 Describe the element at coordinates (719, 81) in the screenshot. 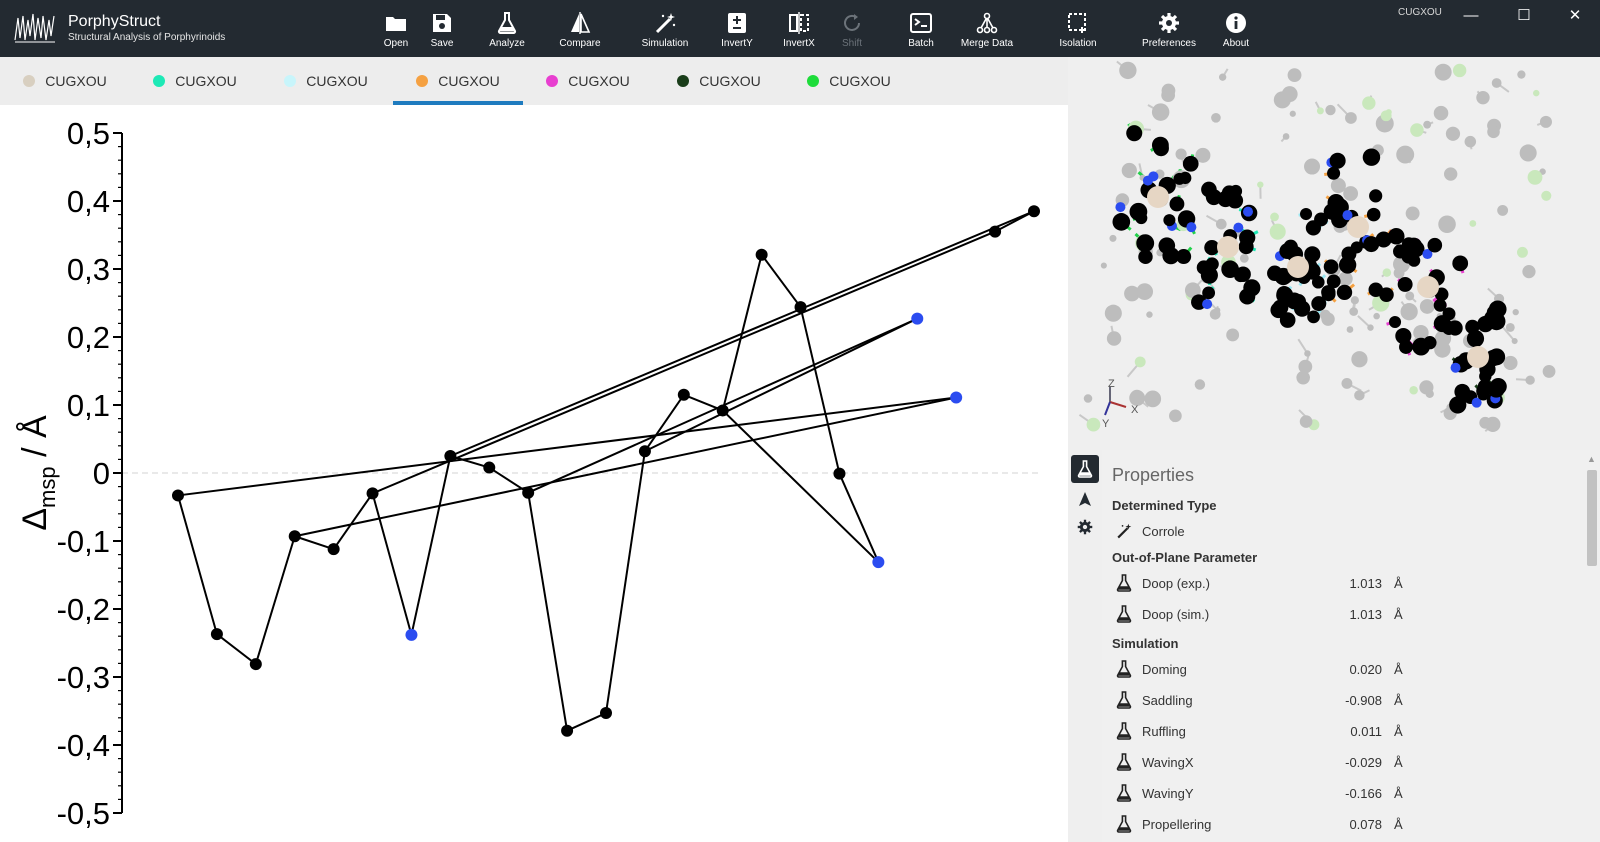

I see `tab-dataset-6: CUGXOU` at that location.